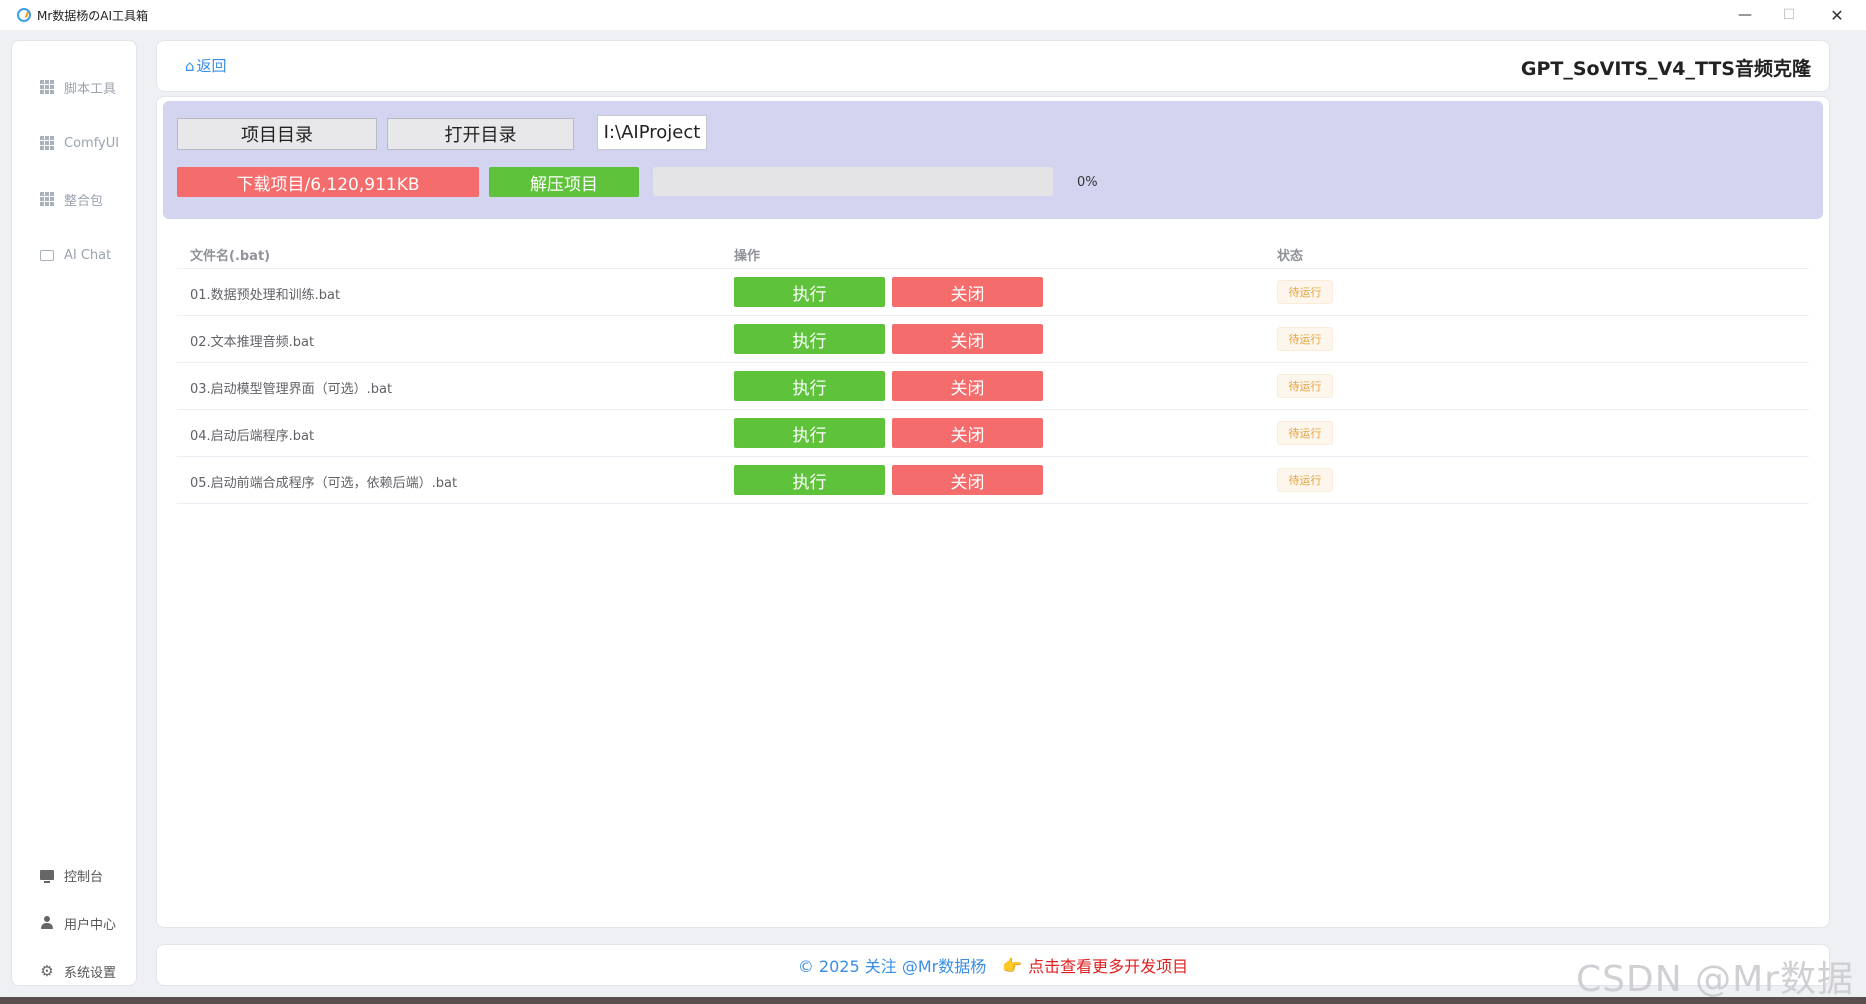 The width and height of the screenshot is (1866, 1004). Describe the element at coordinates (90, 925) in the screenshot. I see `sidebar-item-label: 用户中心` at that location.